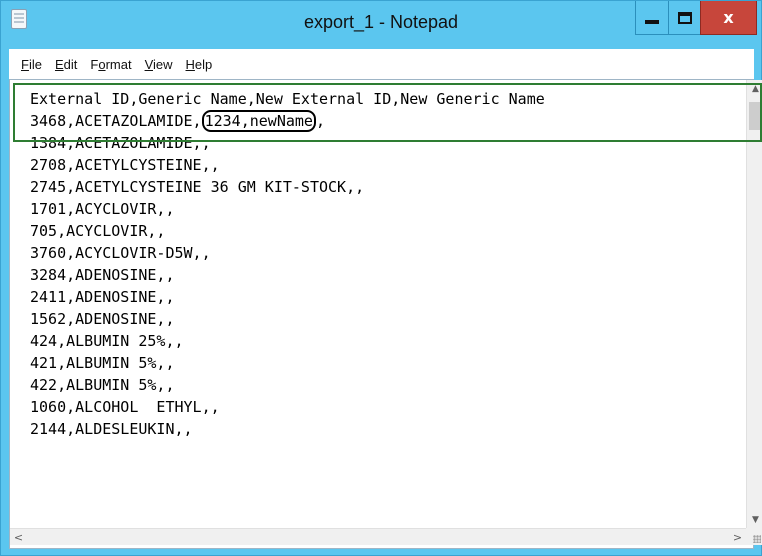 The height and width of the screenshot is (556, 762). Describe the element at coordinates (31, 64) in the screenshot. I see `menu-file: File` at that location.